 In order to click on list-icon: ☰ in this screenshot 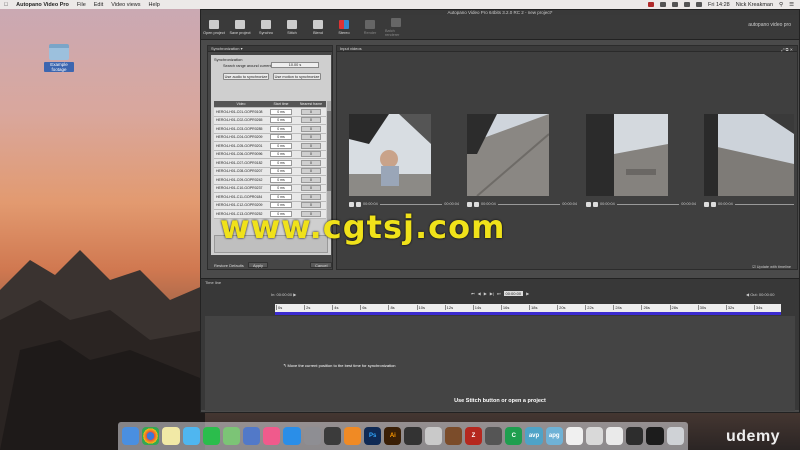, I will do `click(791, 5)`.